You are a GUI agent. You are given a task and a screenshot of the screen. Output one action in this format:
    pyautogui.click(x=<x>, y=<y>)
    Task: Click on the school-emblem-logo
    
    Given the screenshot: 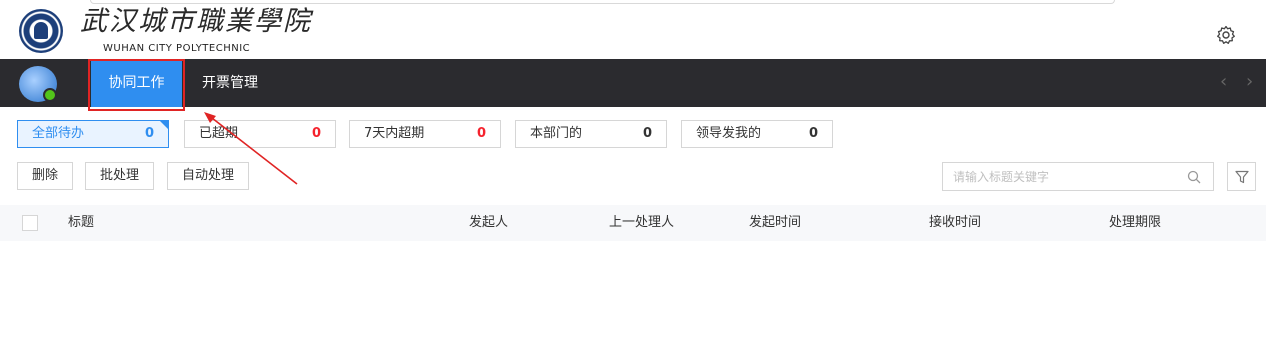 What is the action you would take?
    pyautogui.click(x=41, y=31)
    